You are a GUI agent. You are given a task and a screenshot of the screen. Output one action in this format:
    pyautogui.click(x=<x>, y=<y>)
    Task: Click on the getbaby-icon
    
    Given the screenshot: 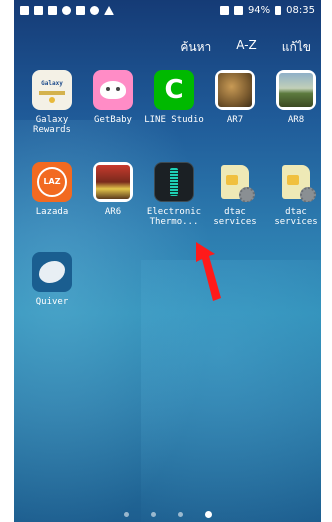 What is the action you would take?
    pyautogui.click(x=113, y=90)
    